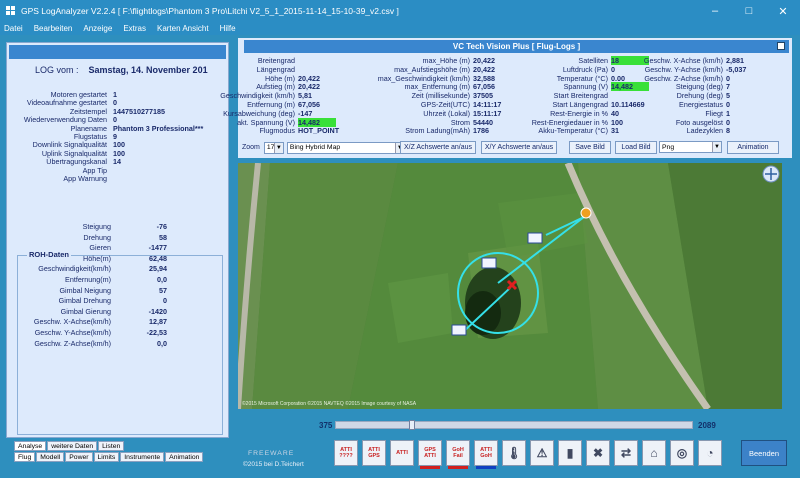  What do you see at coordinates (683, 60) in the screenshot?
I see `col4-label: Geschw. X-Achse (km/h)` at bounding box center [683, 60].